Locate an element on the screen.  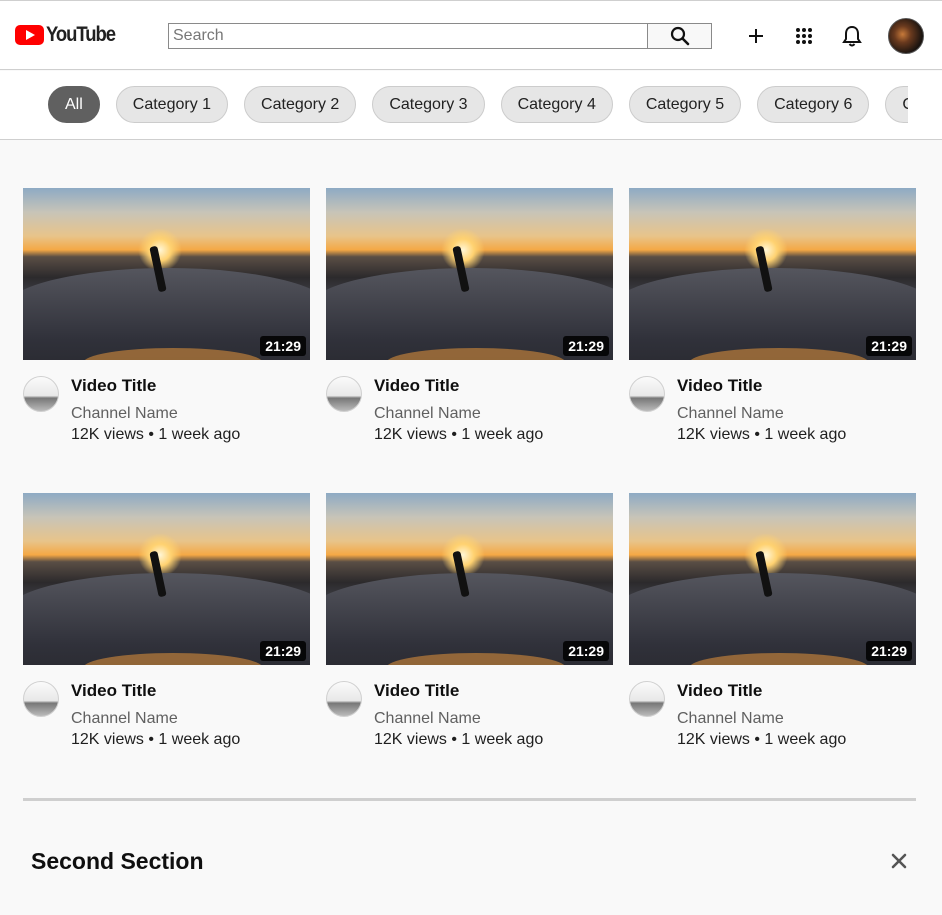
close-icon is located at coordinates (899, 861).